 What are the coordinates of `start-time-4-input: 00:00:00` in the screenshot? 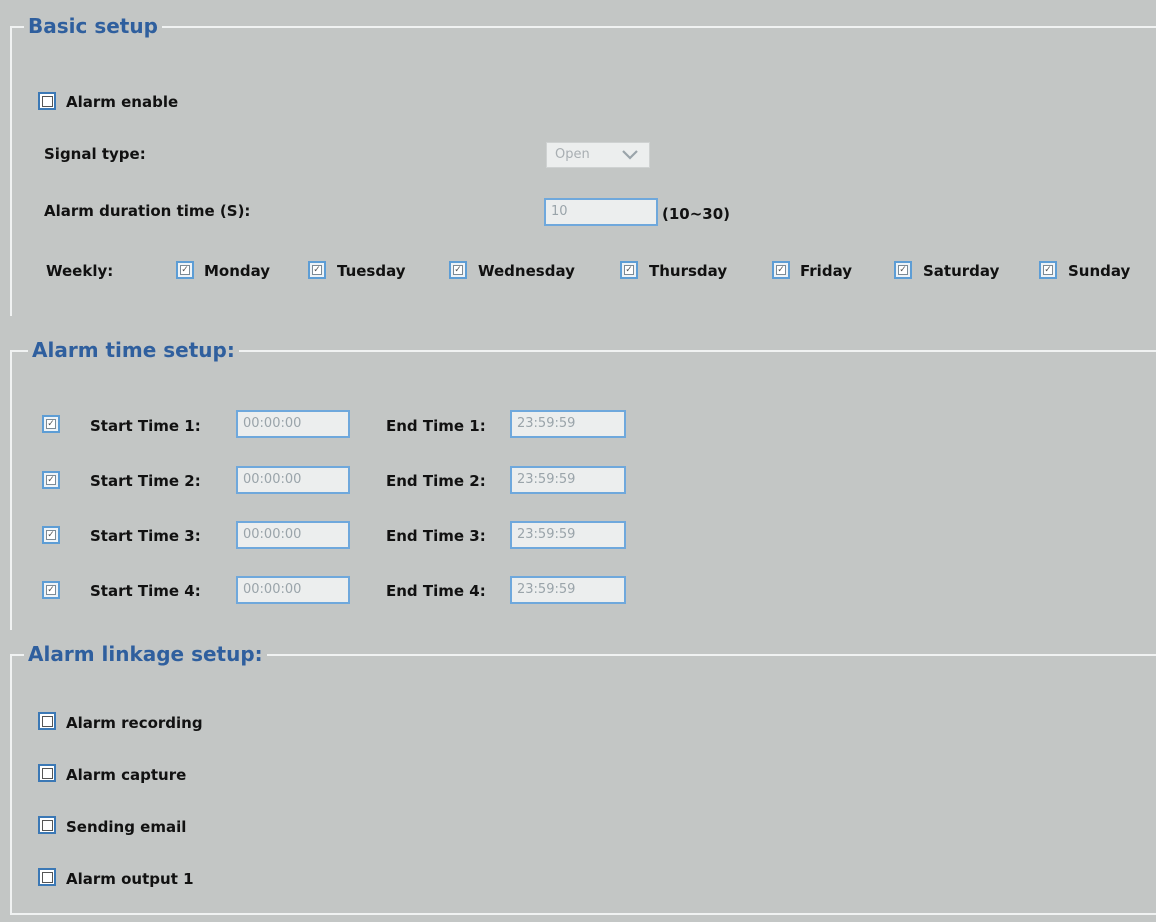 It's located at (293, 590).